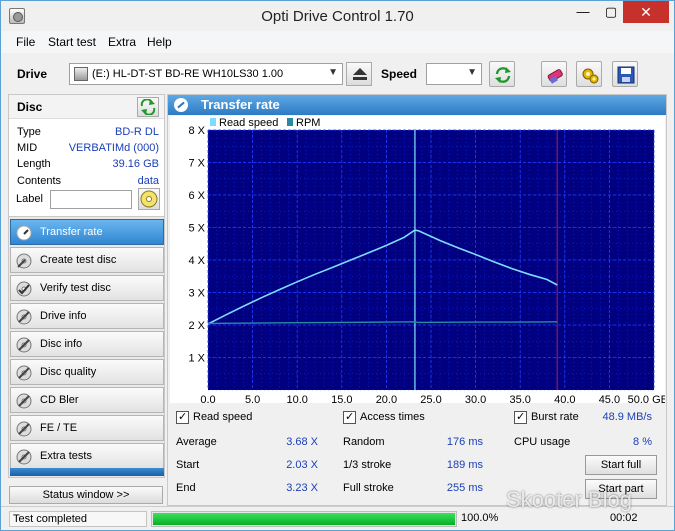 Image resolution: width=675 pixels, height=531 pixels. What do you see at coordinates (296, 398) in the screenshot?
I see `x-tick-label: 10.0` at bounding box center [296, 398].